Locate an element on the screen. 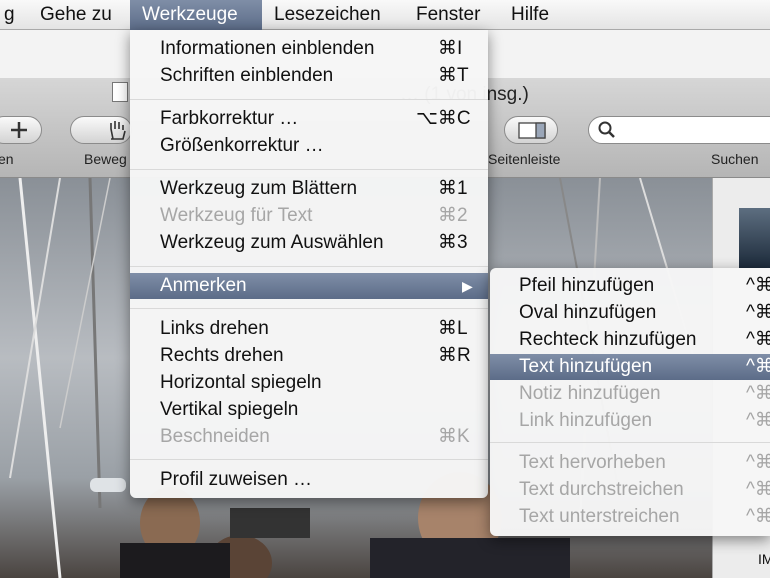 Image resolution: width=770 pixels, height=578 pixels. hand-icon is located at coordinates (118, 130).